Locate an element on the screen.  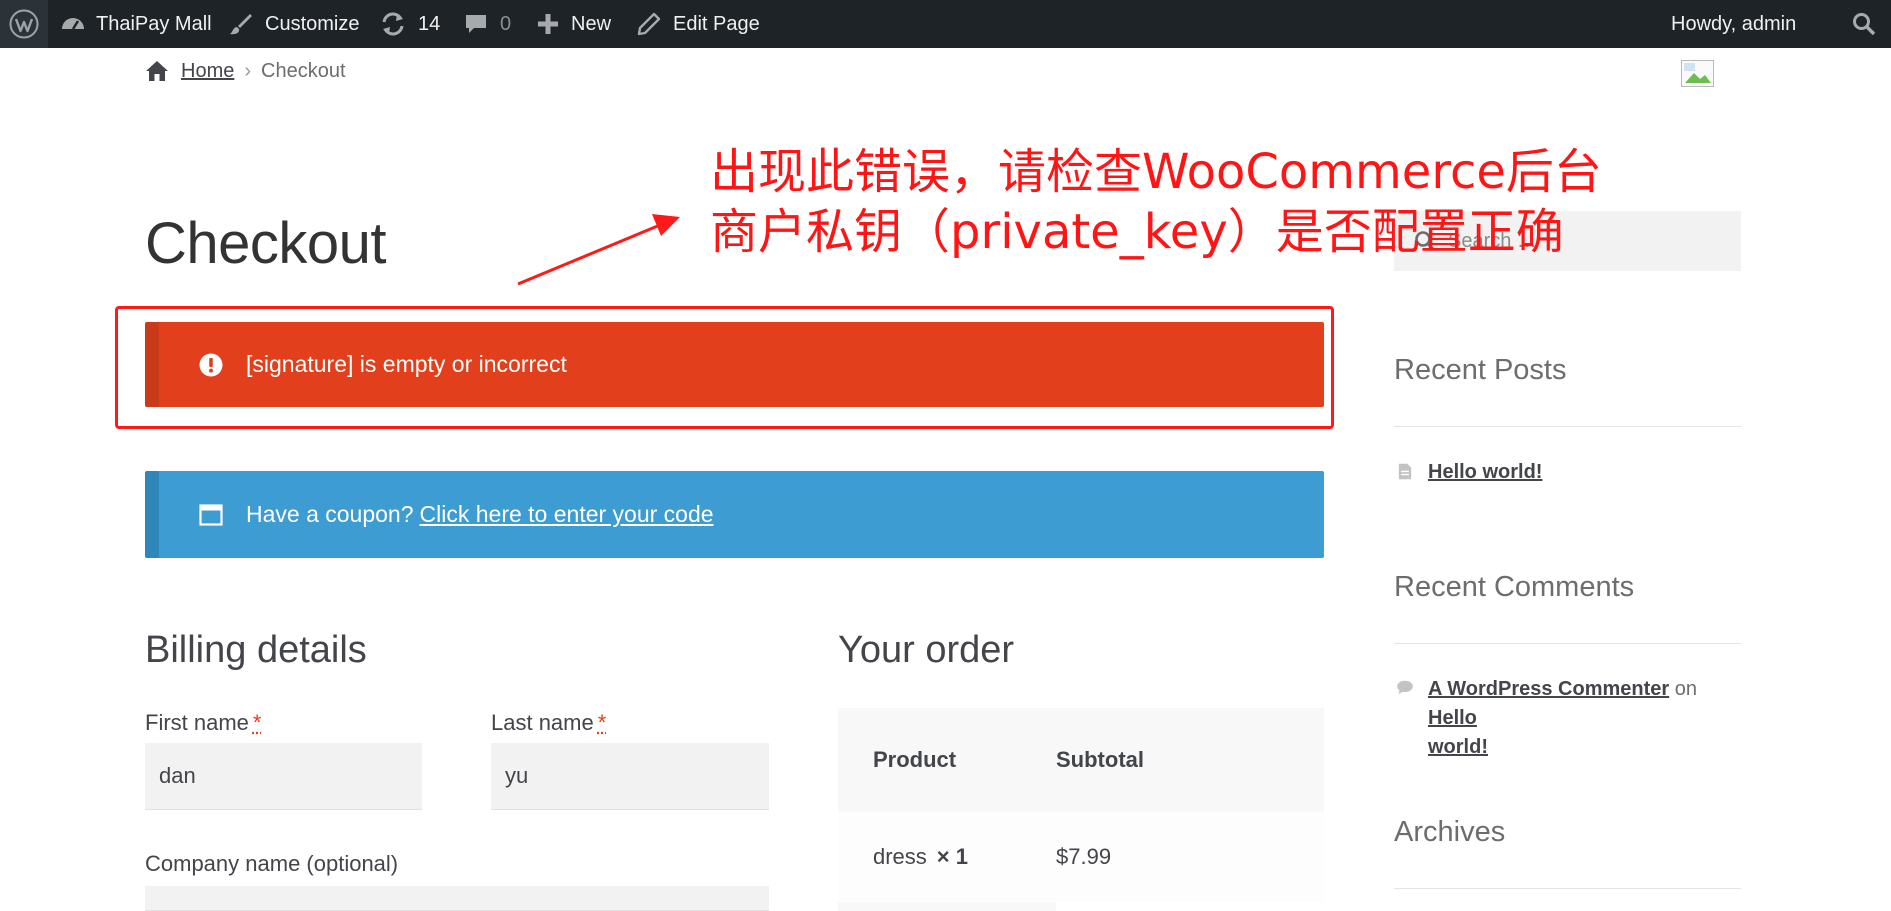
last-name-field: yu is located at coordinates (630, 776).